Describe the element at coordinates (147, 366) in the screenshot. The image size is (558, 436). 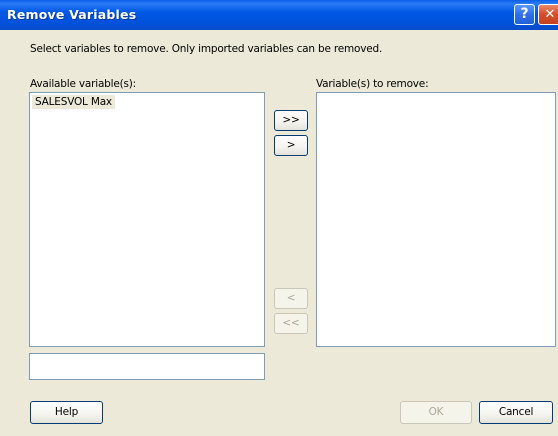
I see `filter-input` at that location.